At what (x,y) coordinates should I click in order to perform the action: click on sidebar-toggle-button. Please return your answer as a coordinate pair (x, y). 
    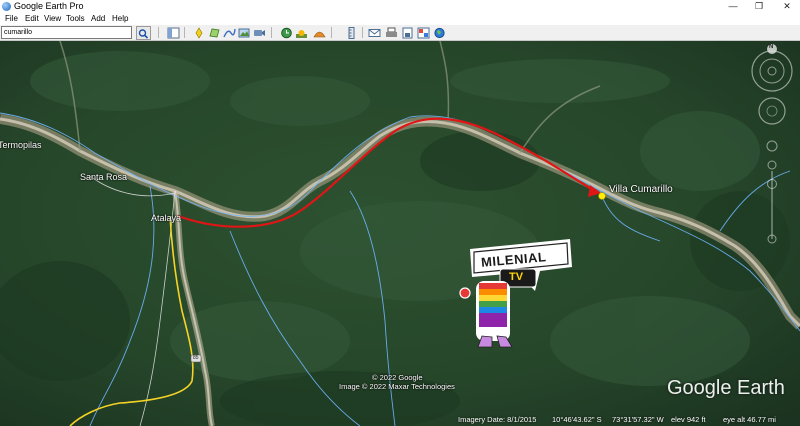
    Looking at the image, I should click on (173, 32).